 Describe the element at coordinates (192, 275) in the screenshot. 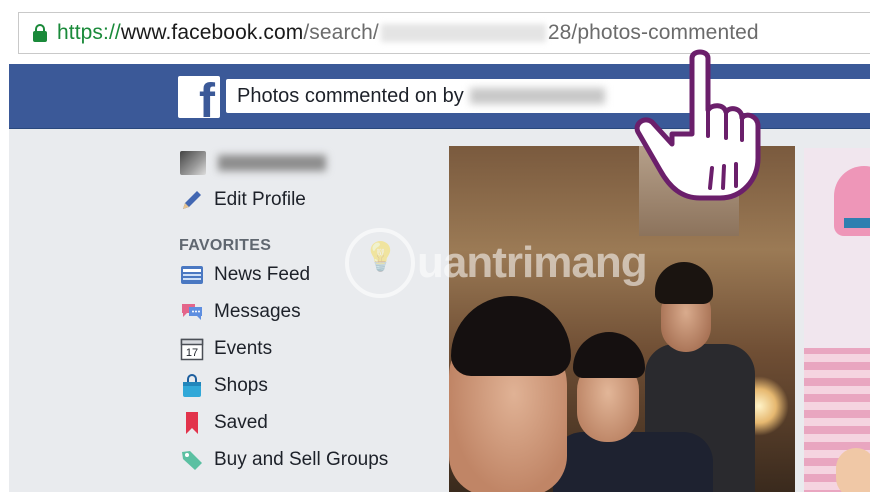

I see `news-feed-icon` at that location.